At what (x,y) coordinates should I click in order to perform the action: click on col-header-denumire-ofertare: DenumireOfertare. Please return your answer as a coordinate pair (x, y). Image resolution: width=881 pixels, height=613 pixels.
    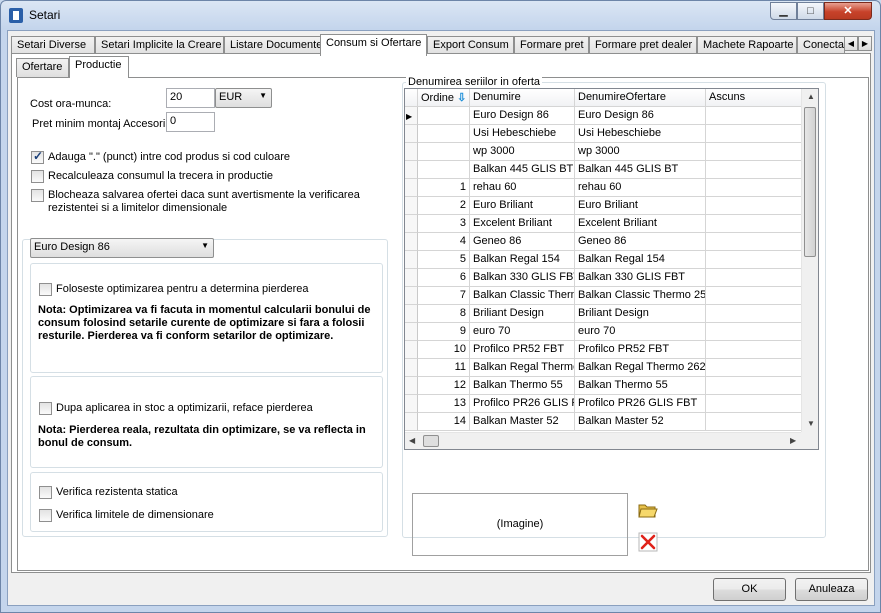
    Looking at the image, I should click on (640, 98).